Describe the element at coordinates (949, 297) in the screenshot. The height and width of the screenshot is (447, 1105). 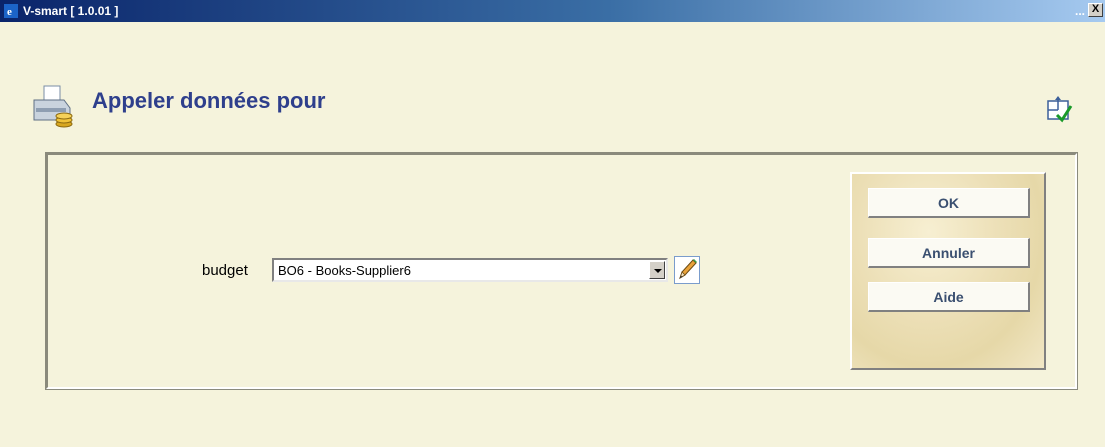
I see `help-button: Aide` at that location.